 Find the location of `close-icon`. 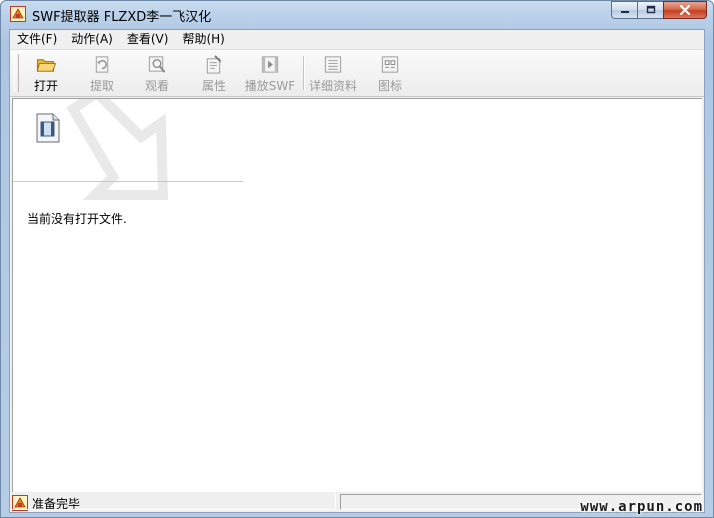

close-icon is located at coordinates (685, 10).